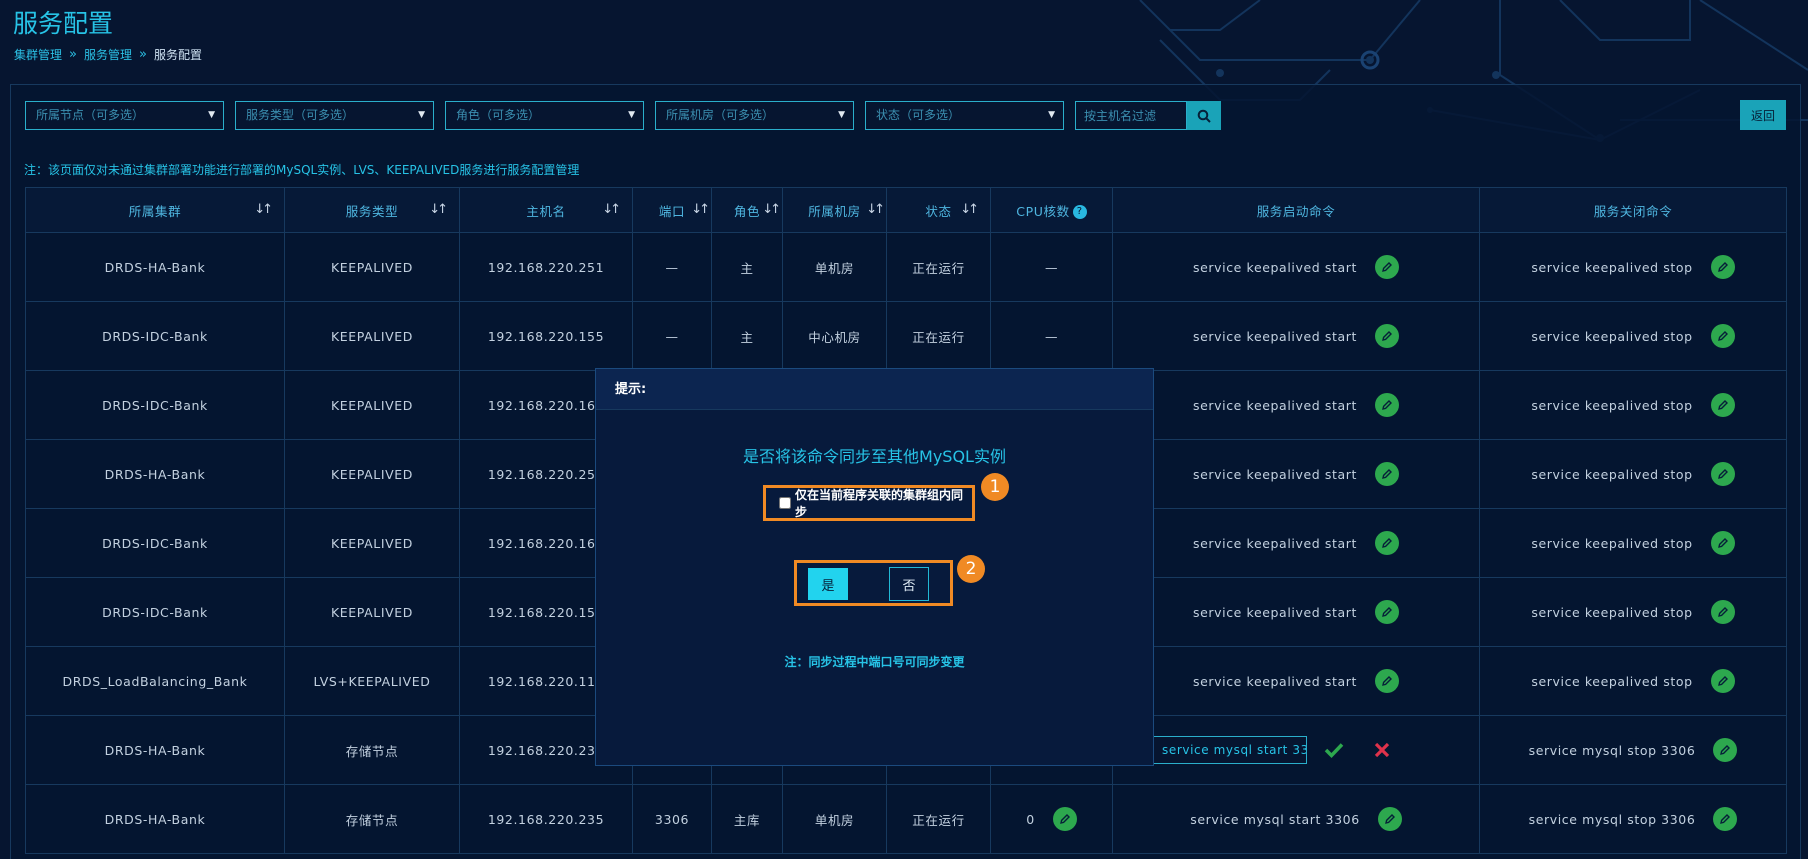  I want to click on node-filter-select: 所属节点（可多选） ▼, so click(124, 115).